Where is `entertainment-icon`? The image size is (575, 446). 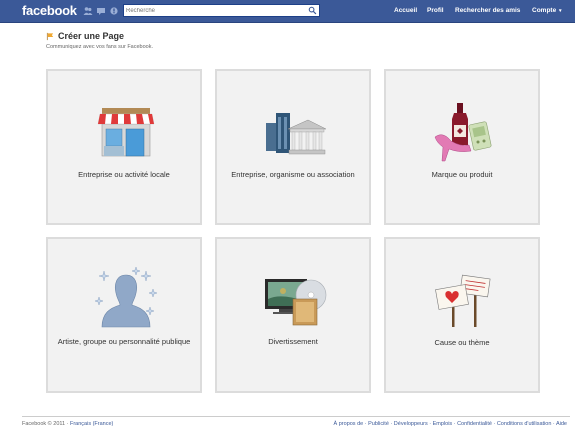
entertainment-icon is located at coordinates (296, 302).